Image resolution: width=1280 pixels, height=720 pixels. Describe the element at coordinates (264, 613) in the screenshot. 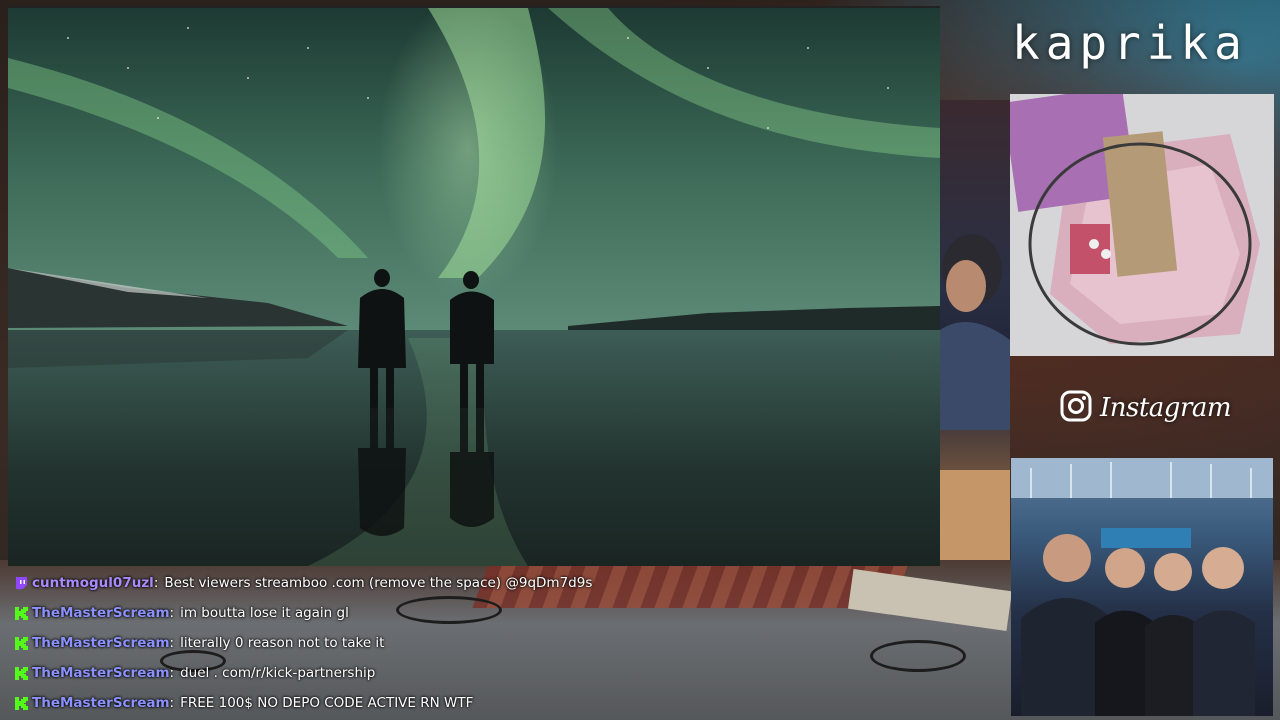

I see `chat-text: im boutta lose it again gl` at that location.